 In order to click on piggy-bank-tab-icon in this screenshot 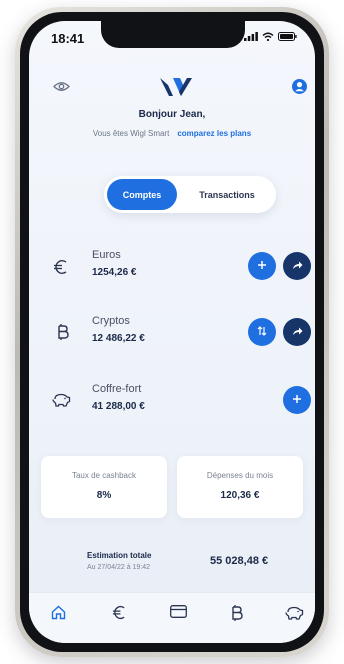, I will do `click(294, 613)`.